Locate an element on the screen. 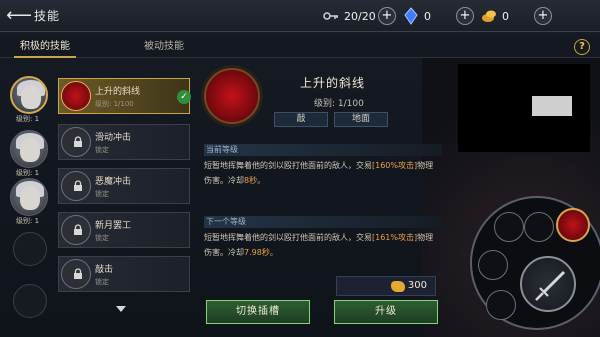 This screenshot has width=600, height=337. skill-item-knock: 敲击 锁定 is located at coordinates (124, 274).